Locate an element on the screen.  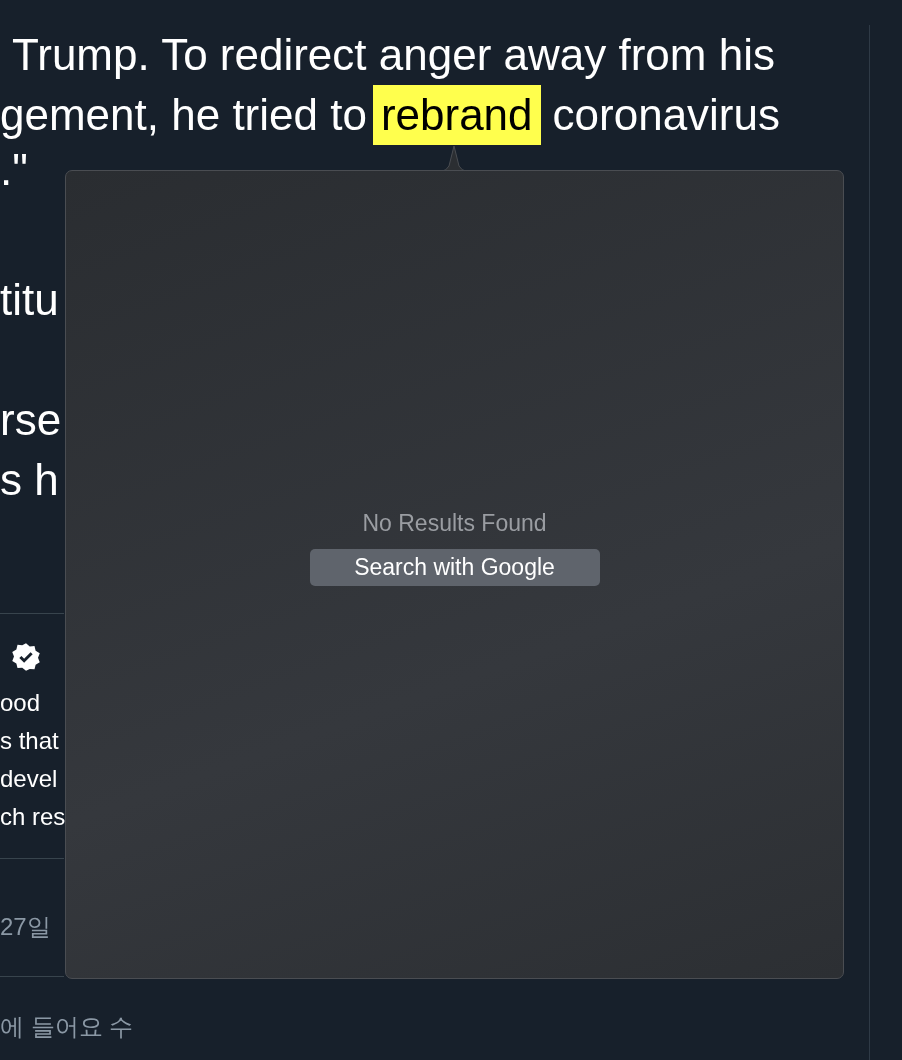
footer-text: 에 들어요 수 is located at coordinates (67, 1027).